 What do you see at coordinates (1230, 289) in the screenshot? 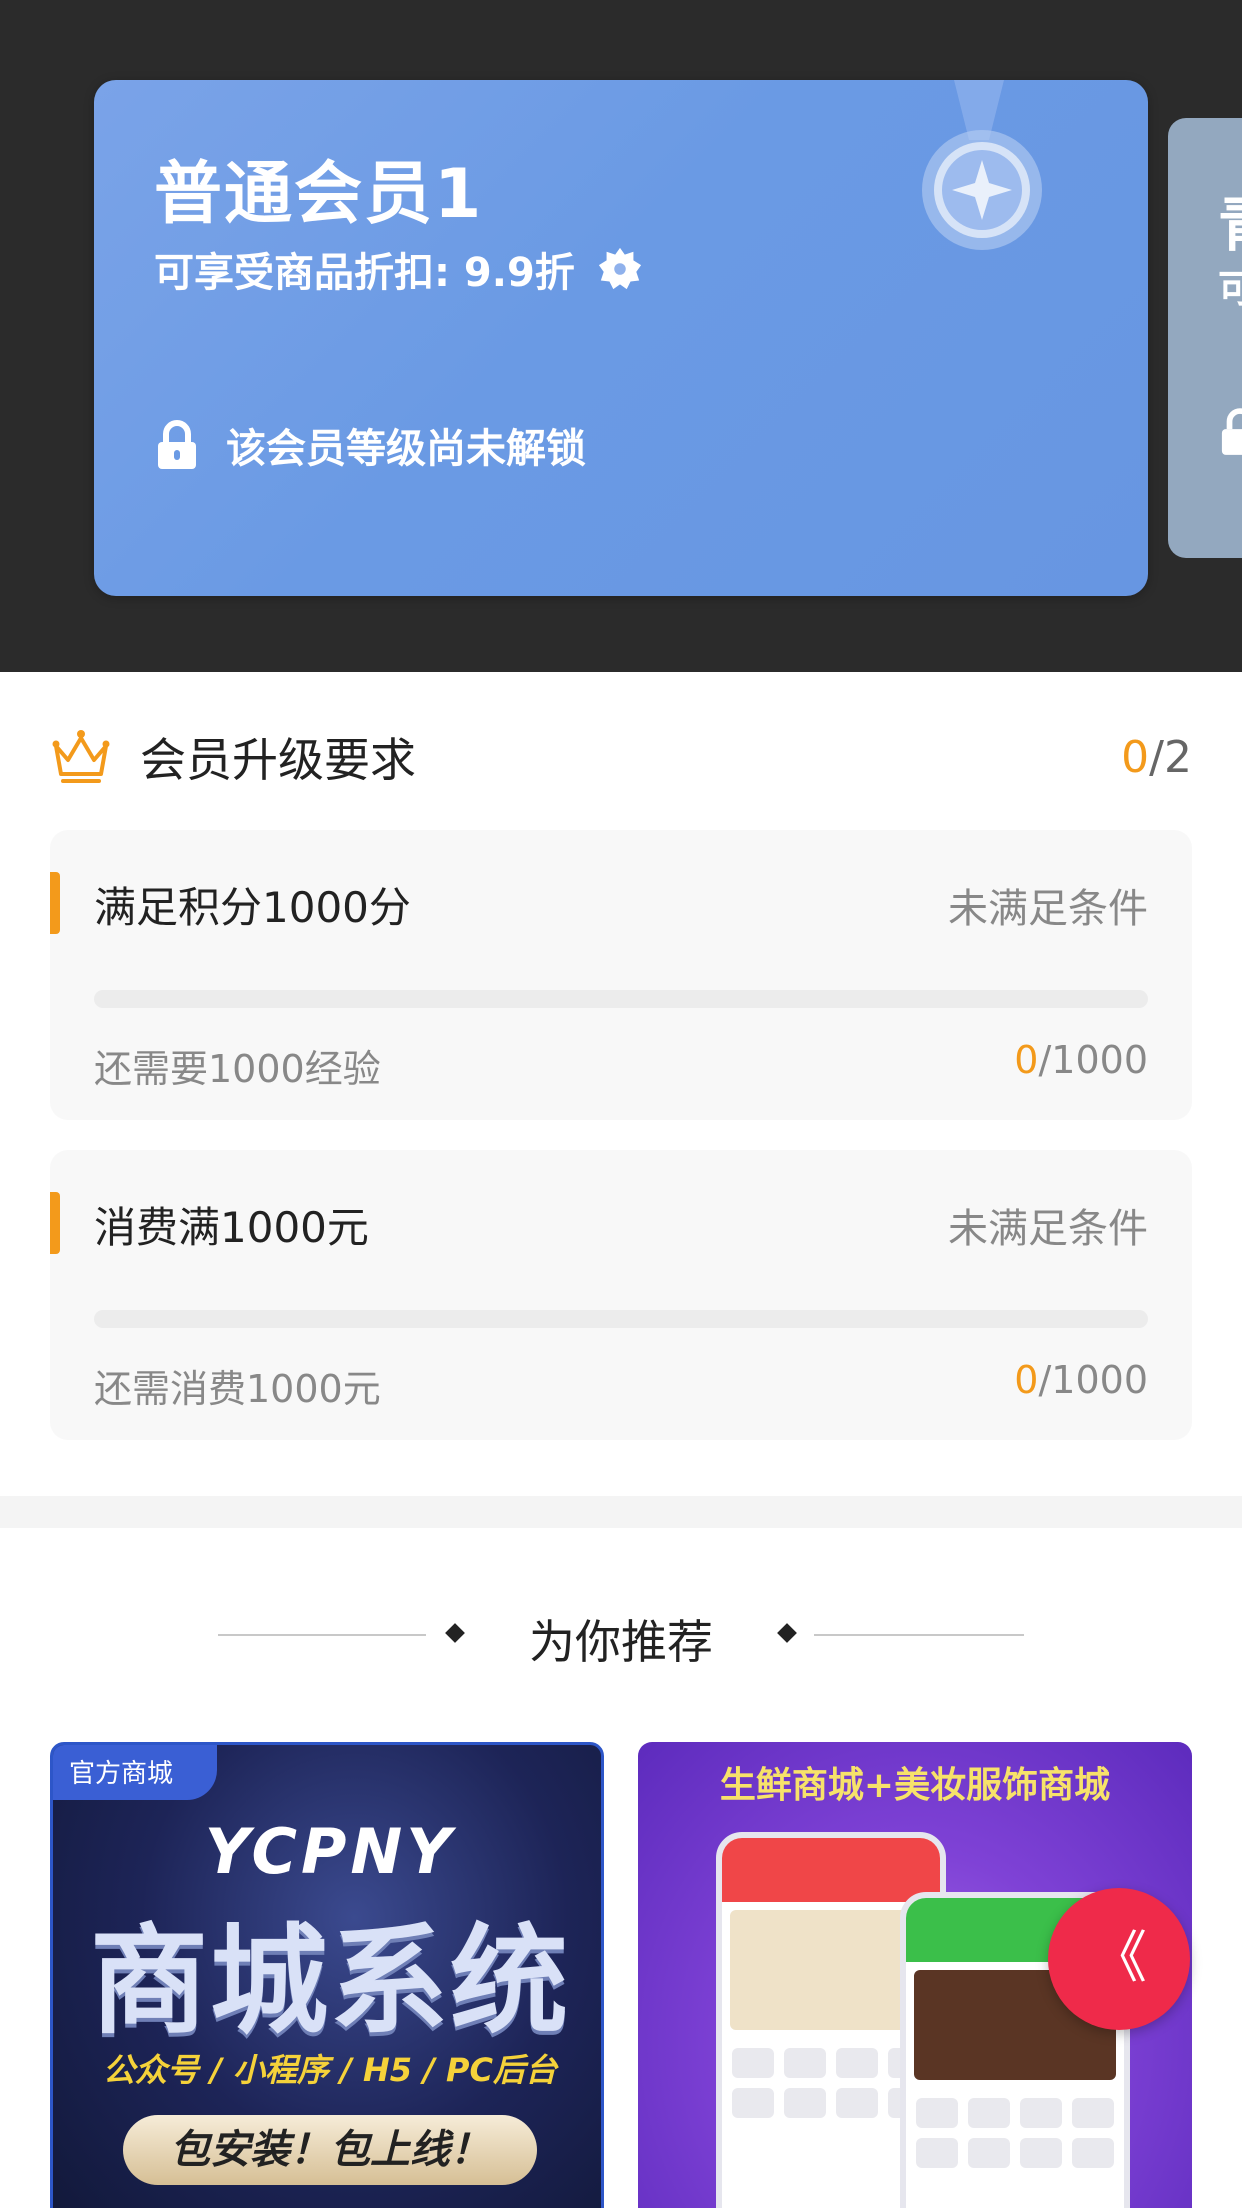
I see `next-level-sub: 可` at bounding box center [1230, 289].